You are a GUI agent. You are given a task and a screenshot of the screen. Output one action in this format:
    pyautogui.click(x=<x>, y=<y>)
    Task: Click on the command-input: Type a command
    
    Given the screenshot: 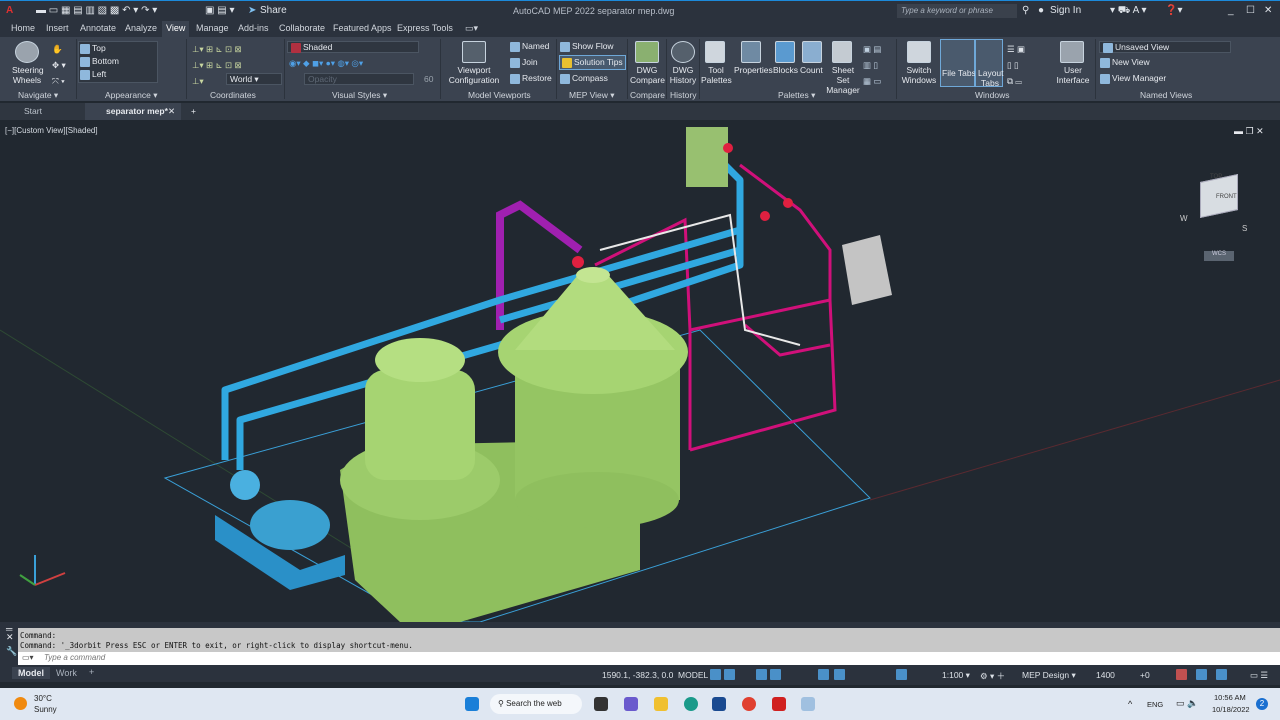 What is the action you would take?
    pyautogui.click(x=649, y=658)
    